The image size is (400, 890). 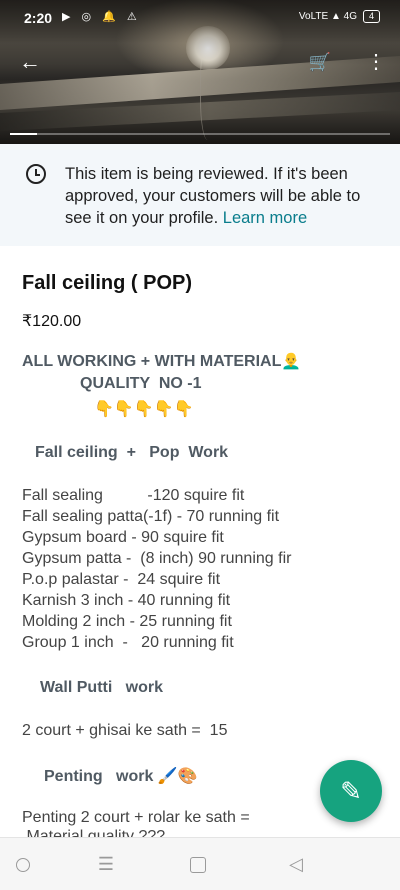 I want to click on rate-line: Gypsum board - 90 squire fit, so click(x=123, y=537).